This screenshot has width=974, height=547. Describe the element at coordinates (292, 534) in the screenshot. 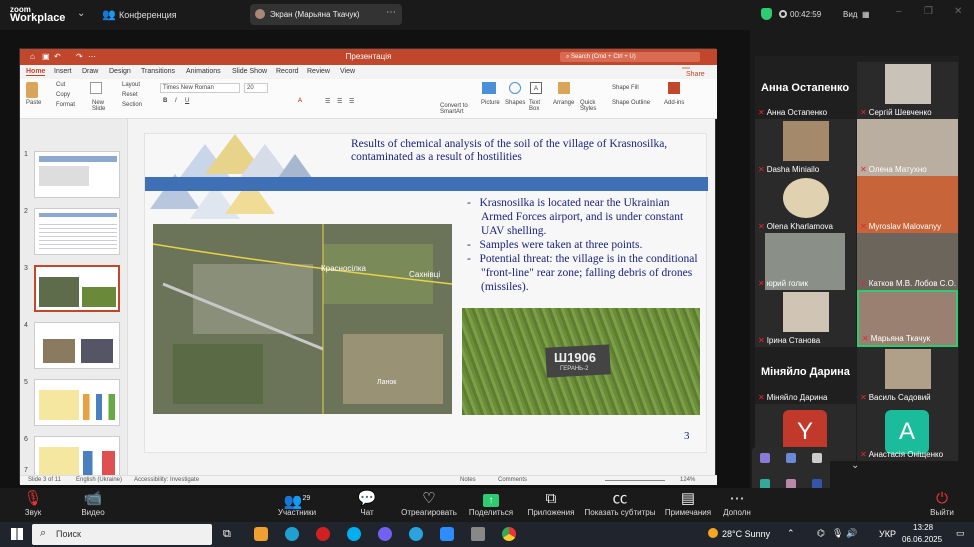

I see `edge-icon` at that location.